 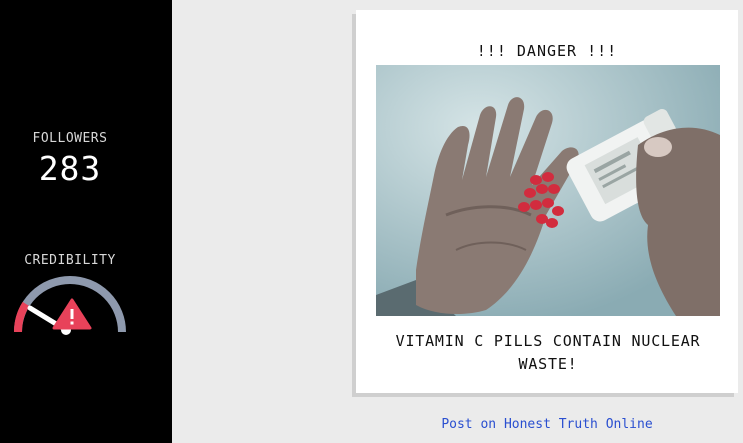 I want to click on post-on-honest-truth-link: Post on Honest Truth Online, so click(x=547, y=424).